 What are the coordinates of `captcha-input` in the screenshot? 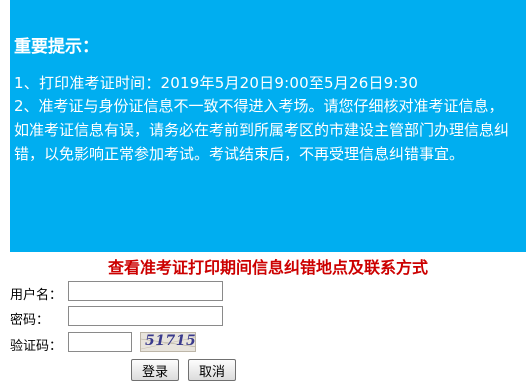 It's located at (100, 342).